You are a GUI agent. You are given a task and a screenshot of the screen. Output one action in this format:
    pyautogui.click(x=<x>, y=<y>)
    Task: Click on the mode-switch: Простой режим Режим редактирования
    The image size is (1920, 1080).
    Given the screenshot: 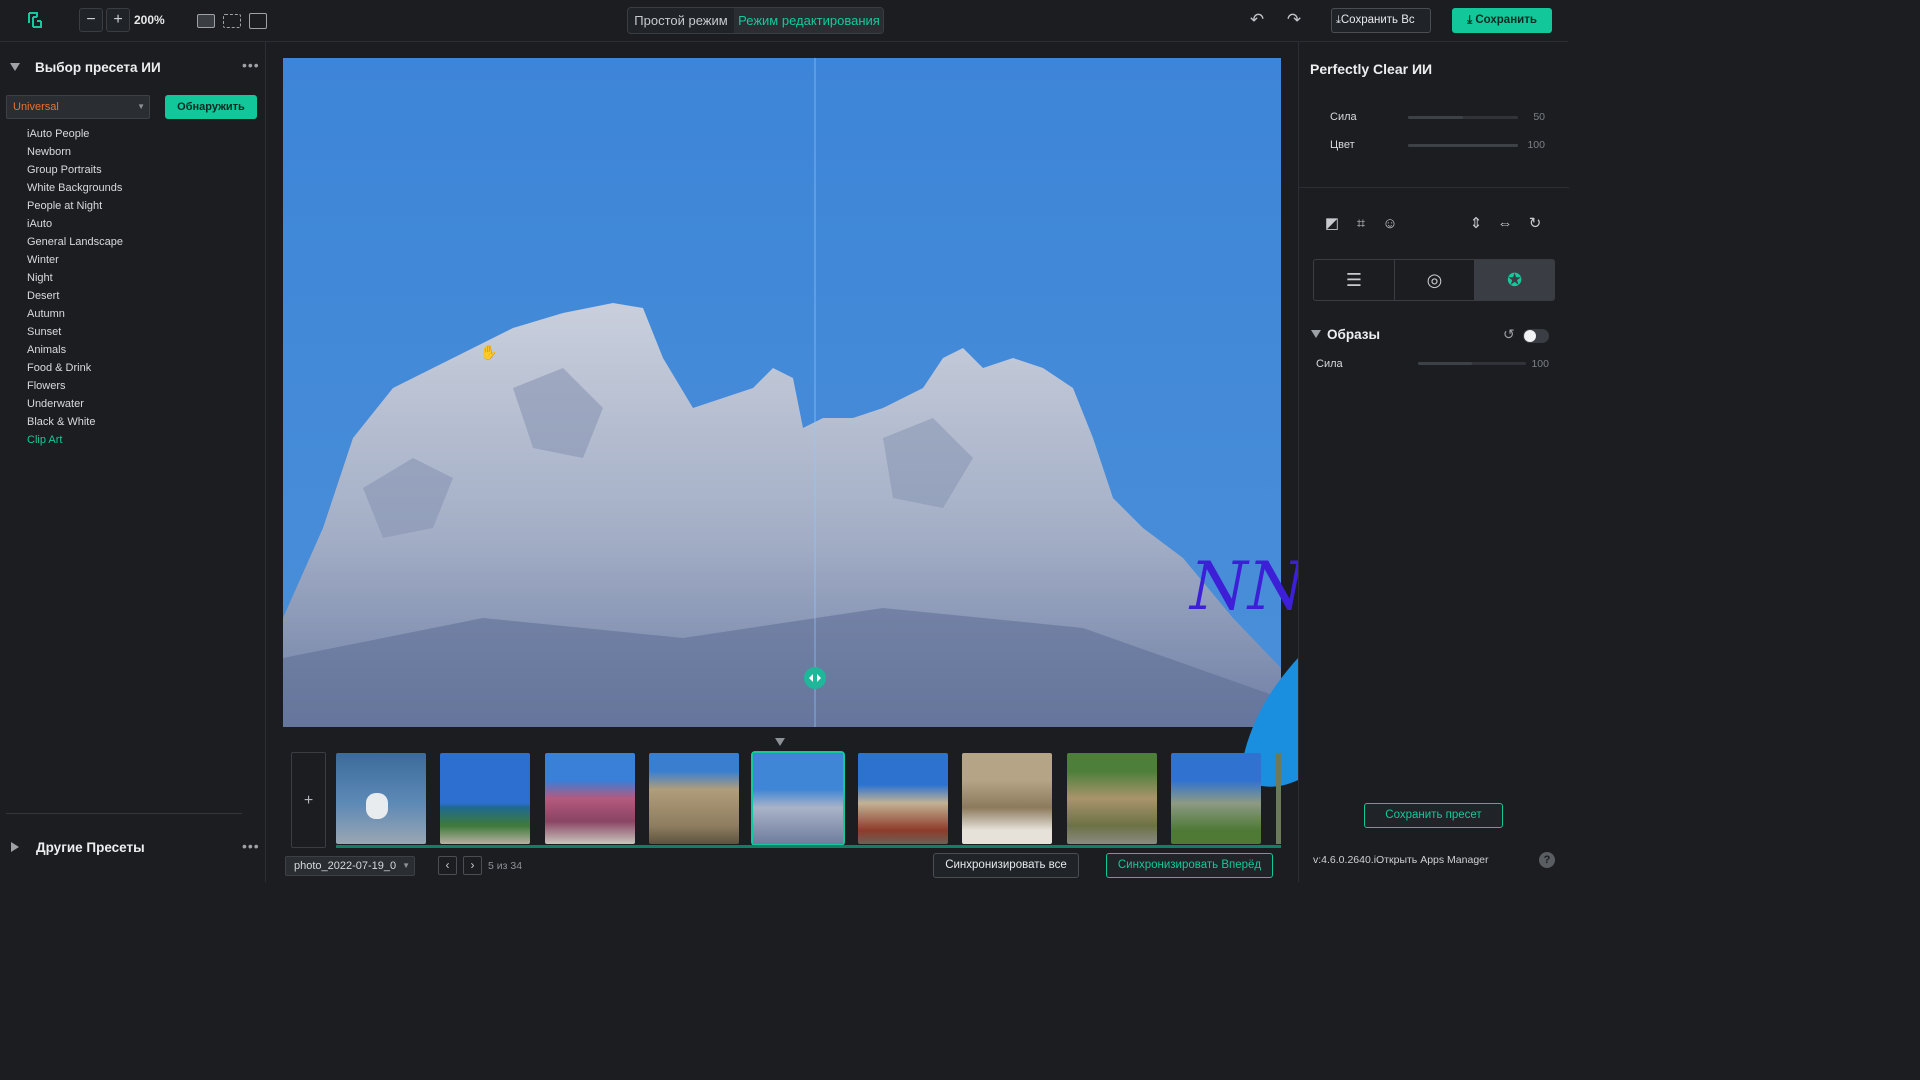 What is the action you would take?
    pyautogui.click(x=755, y=20)
    